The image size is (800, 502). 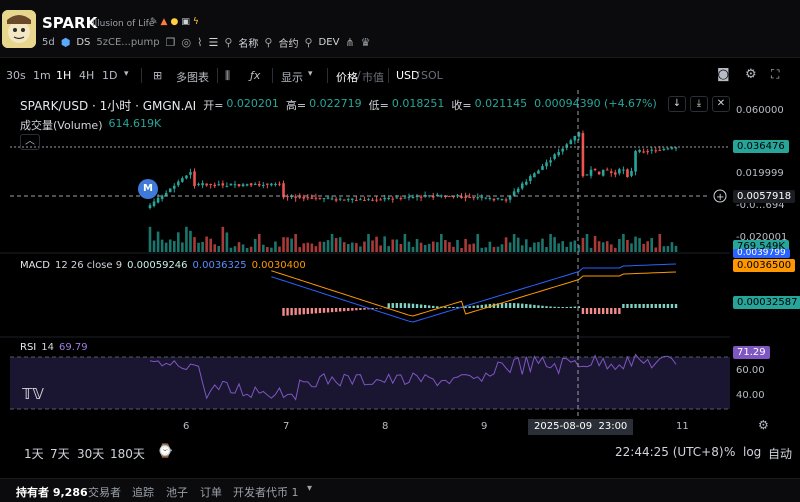 I want to click on interval-4h: 4H, so click(x=86, y=75).